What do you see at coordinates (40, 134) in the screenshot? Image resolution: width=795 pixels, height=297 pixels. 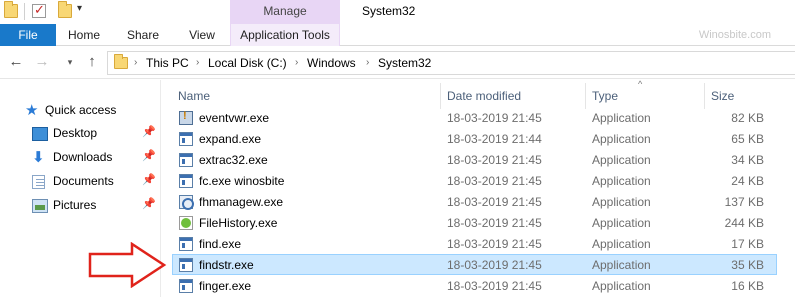 I see `desktop-icon` at bounding box center [40, 134].